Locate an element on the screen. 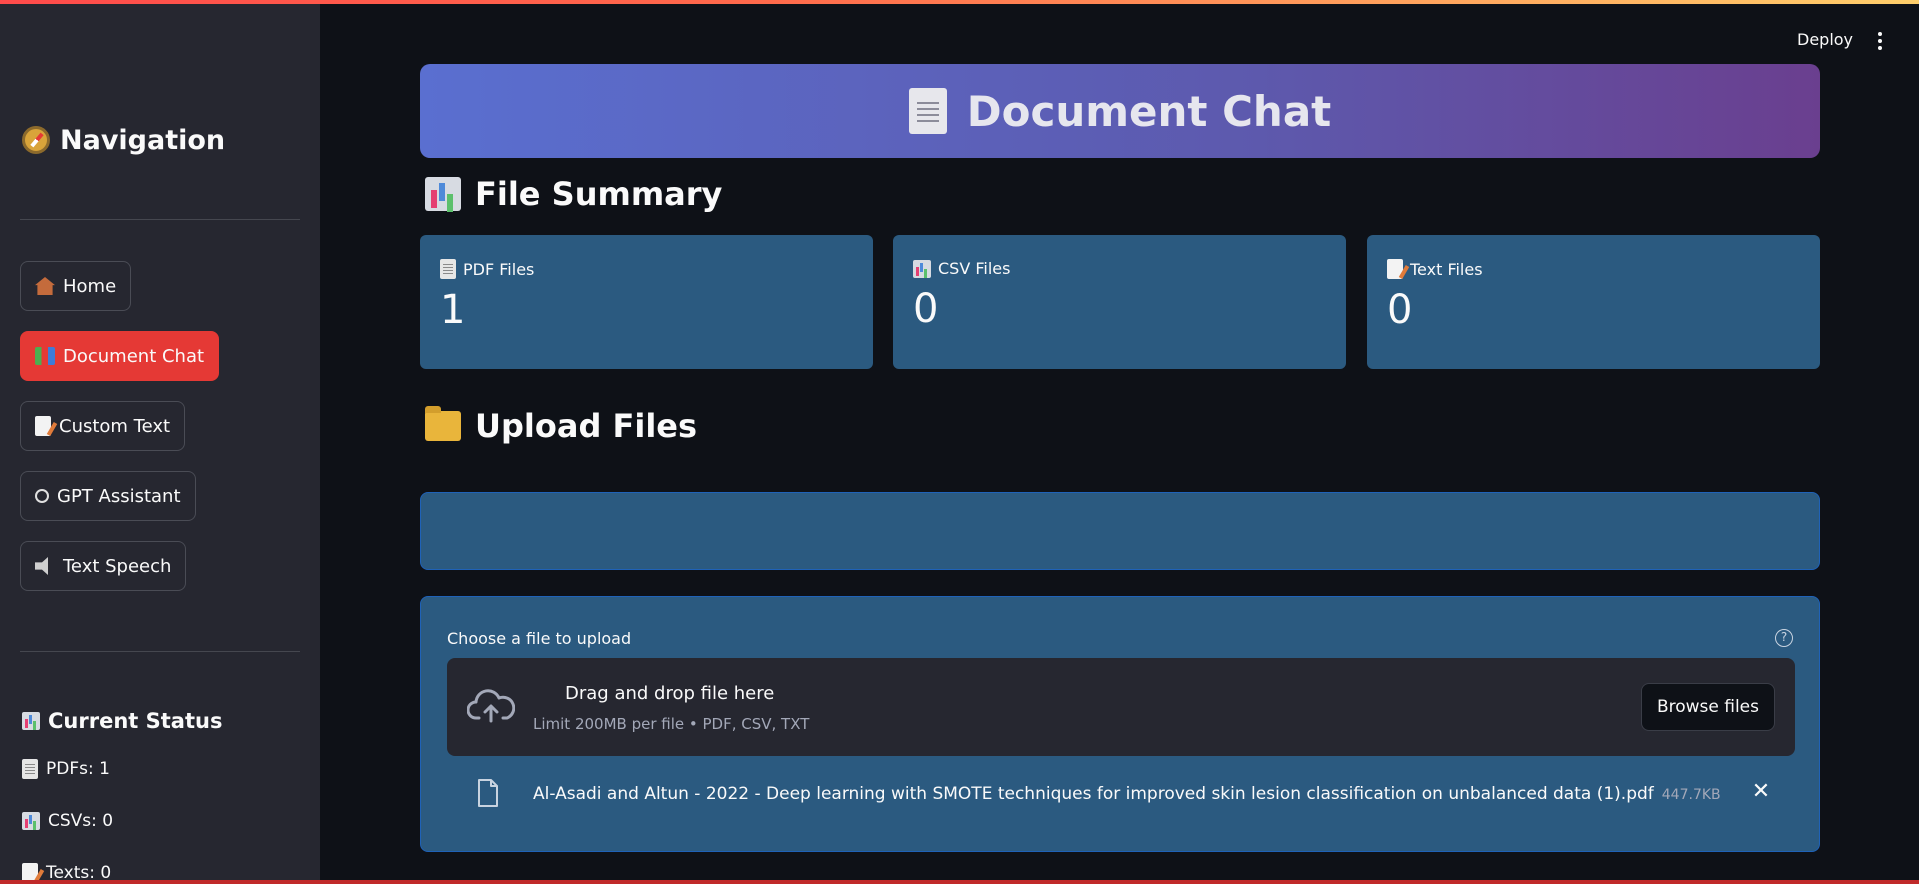 The image size is (1919, 884). empty-panel is located at coordinates (1120, 531).